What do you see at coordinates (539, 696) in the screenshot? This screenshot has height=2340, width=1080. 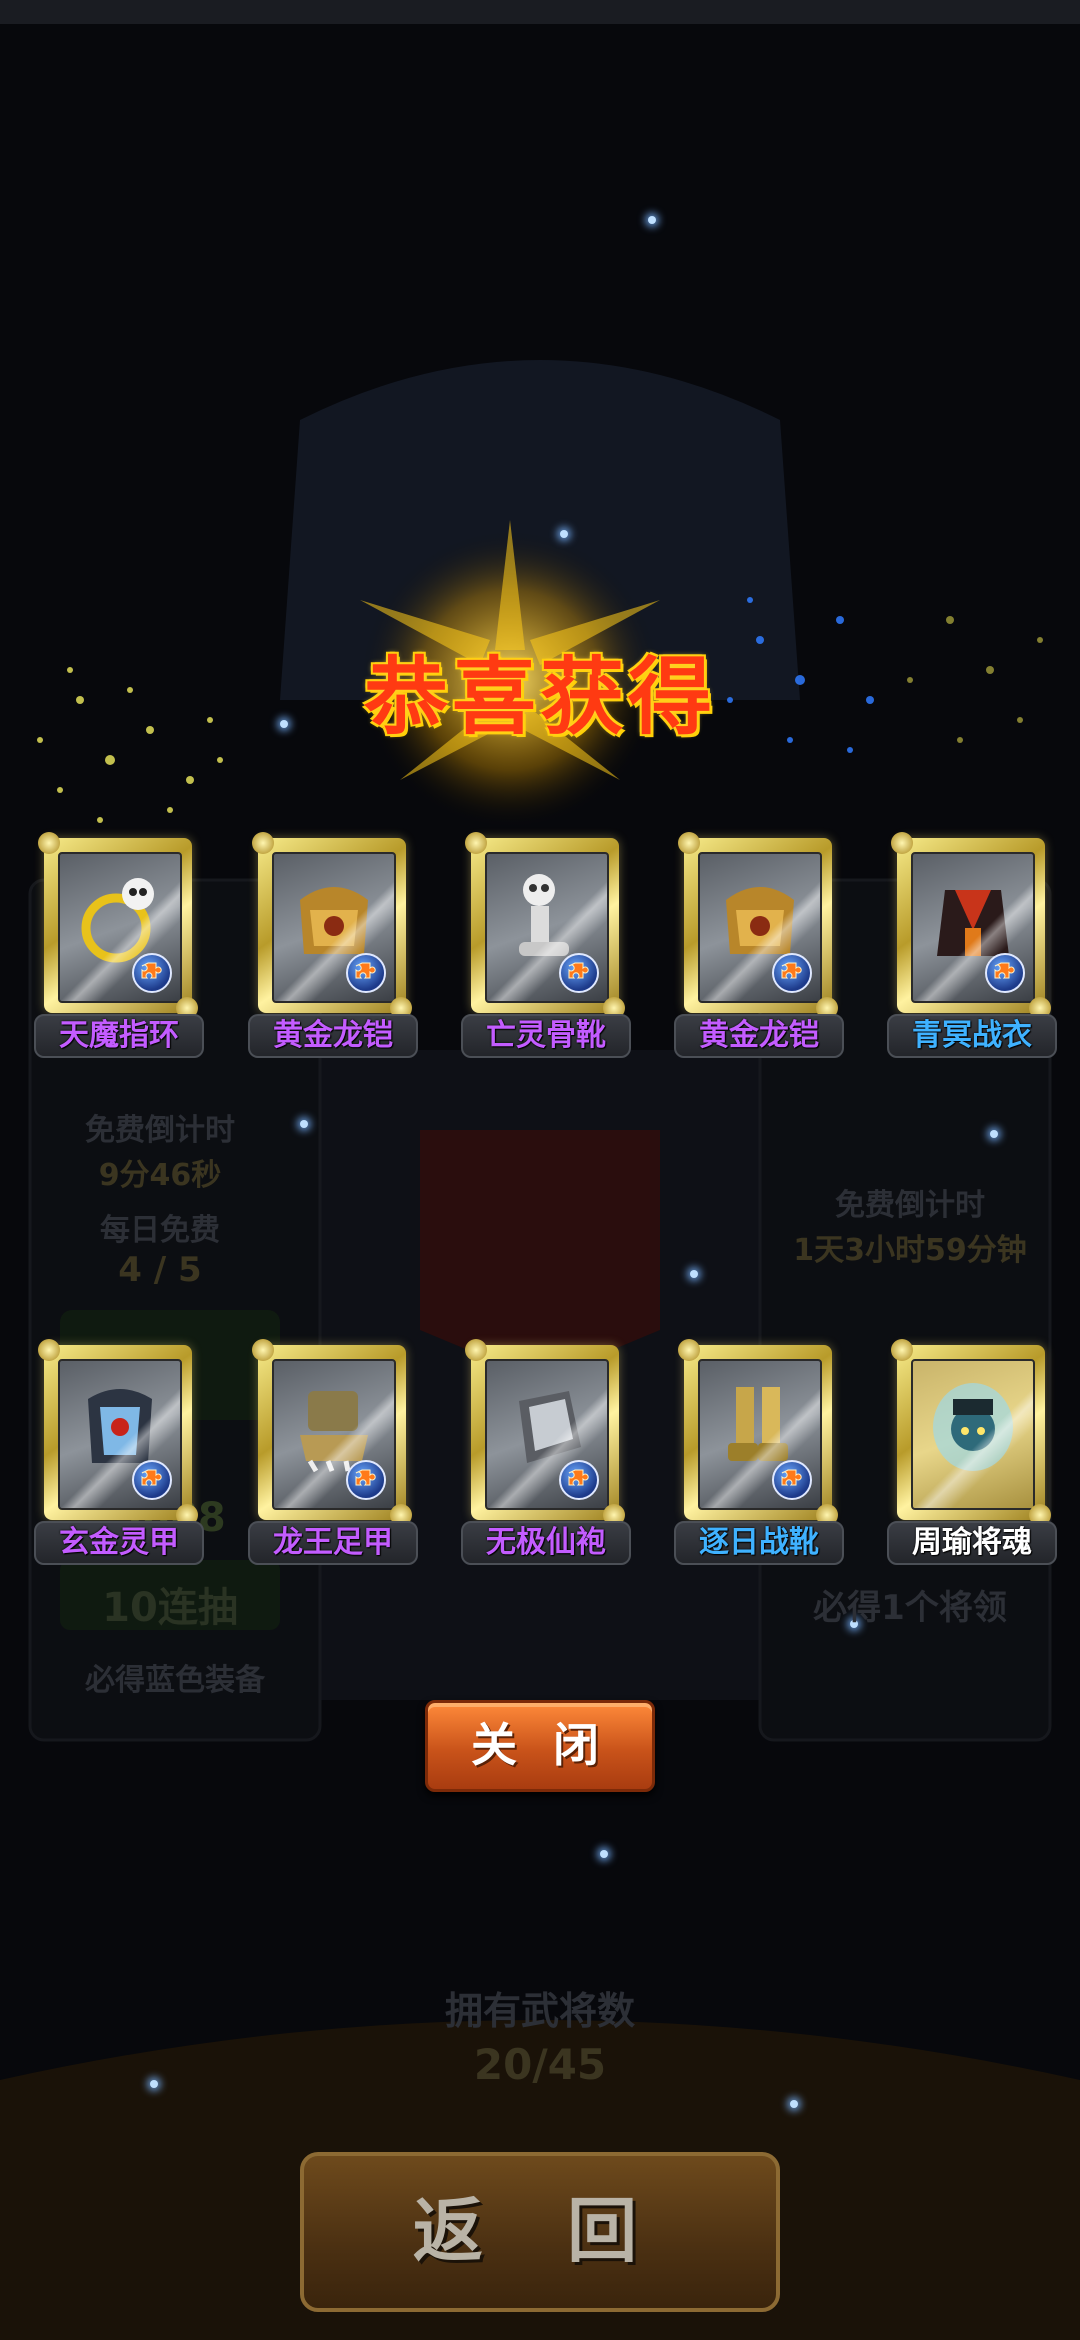 I see `reward-title: 恭喜获得` at bounding box center [539, 696].